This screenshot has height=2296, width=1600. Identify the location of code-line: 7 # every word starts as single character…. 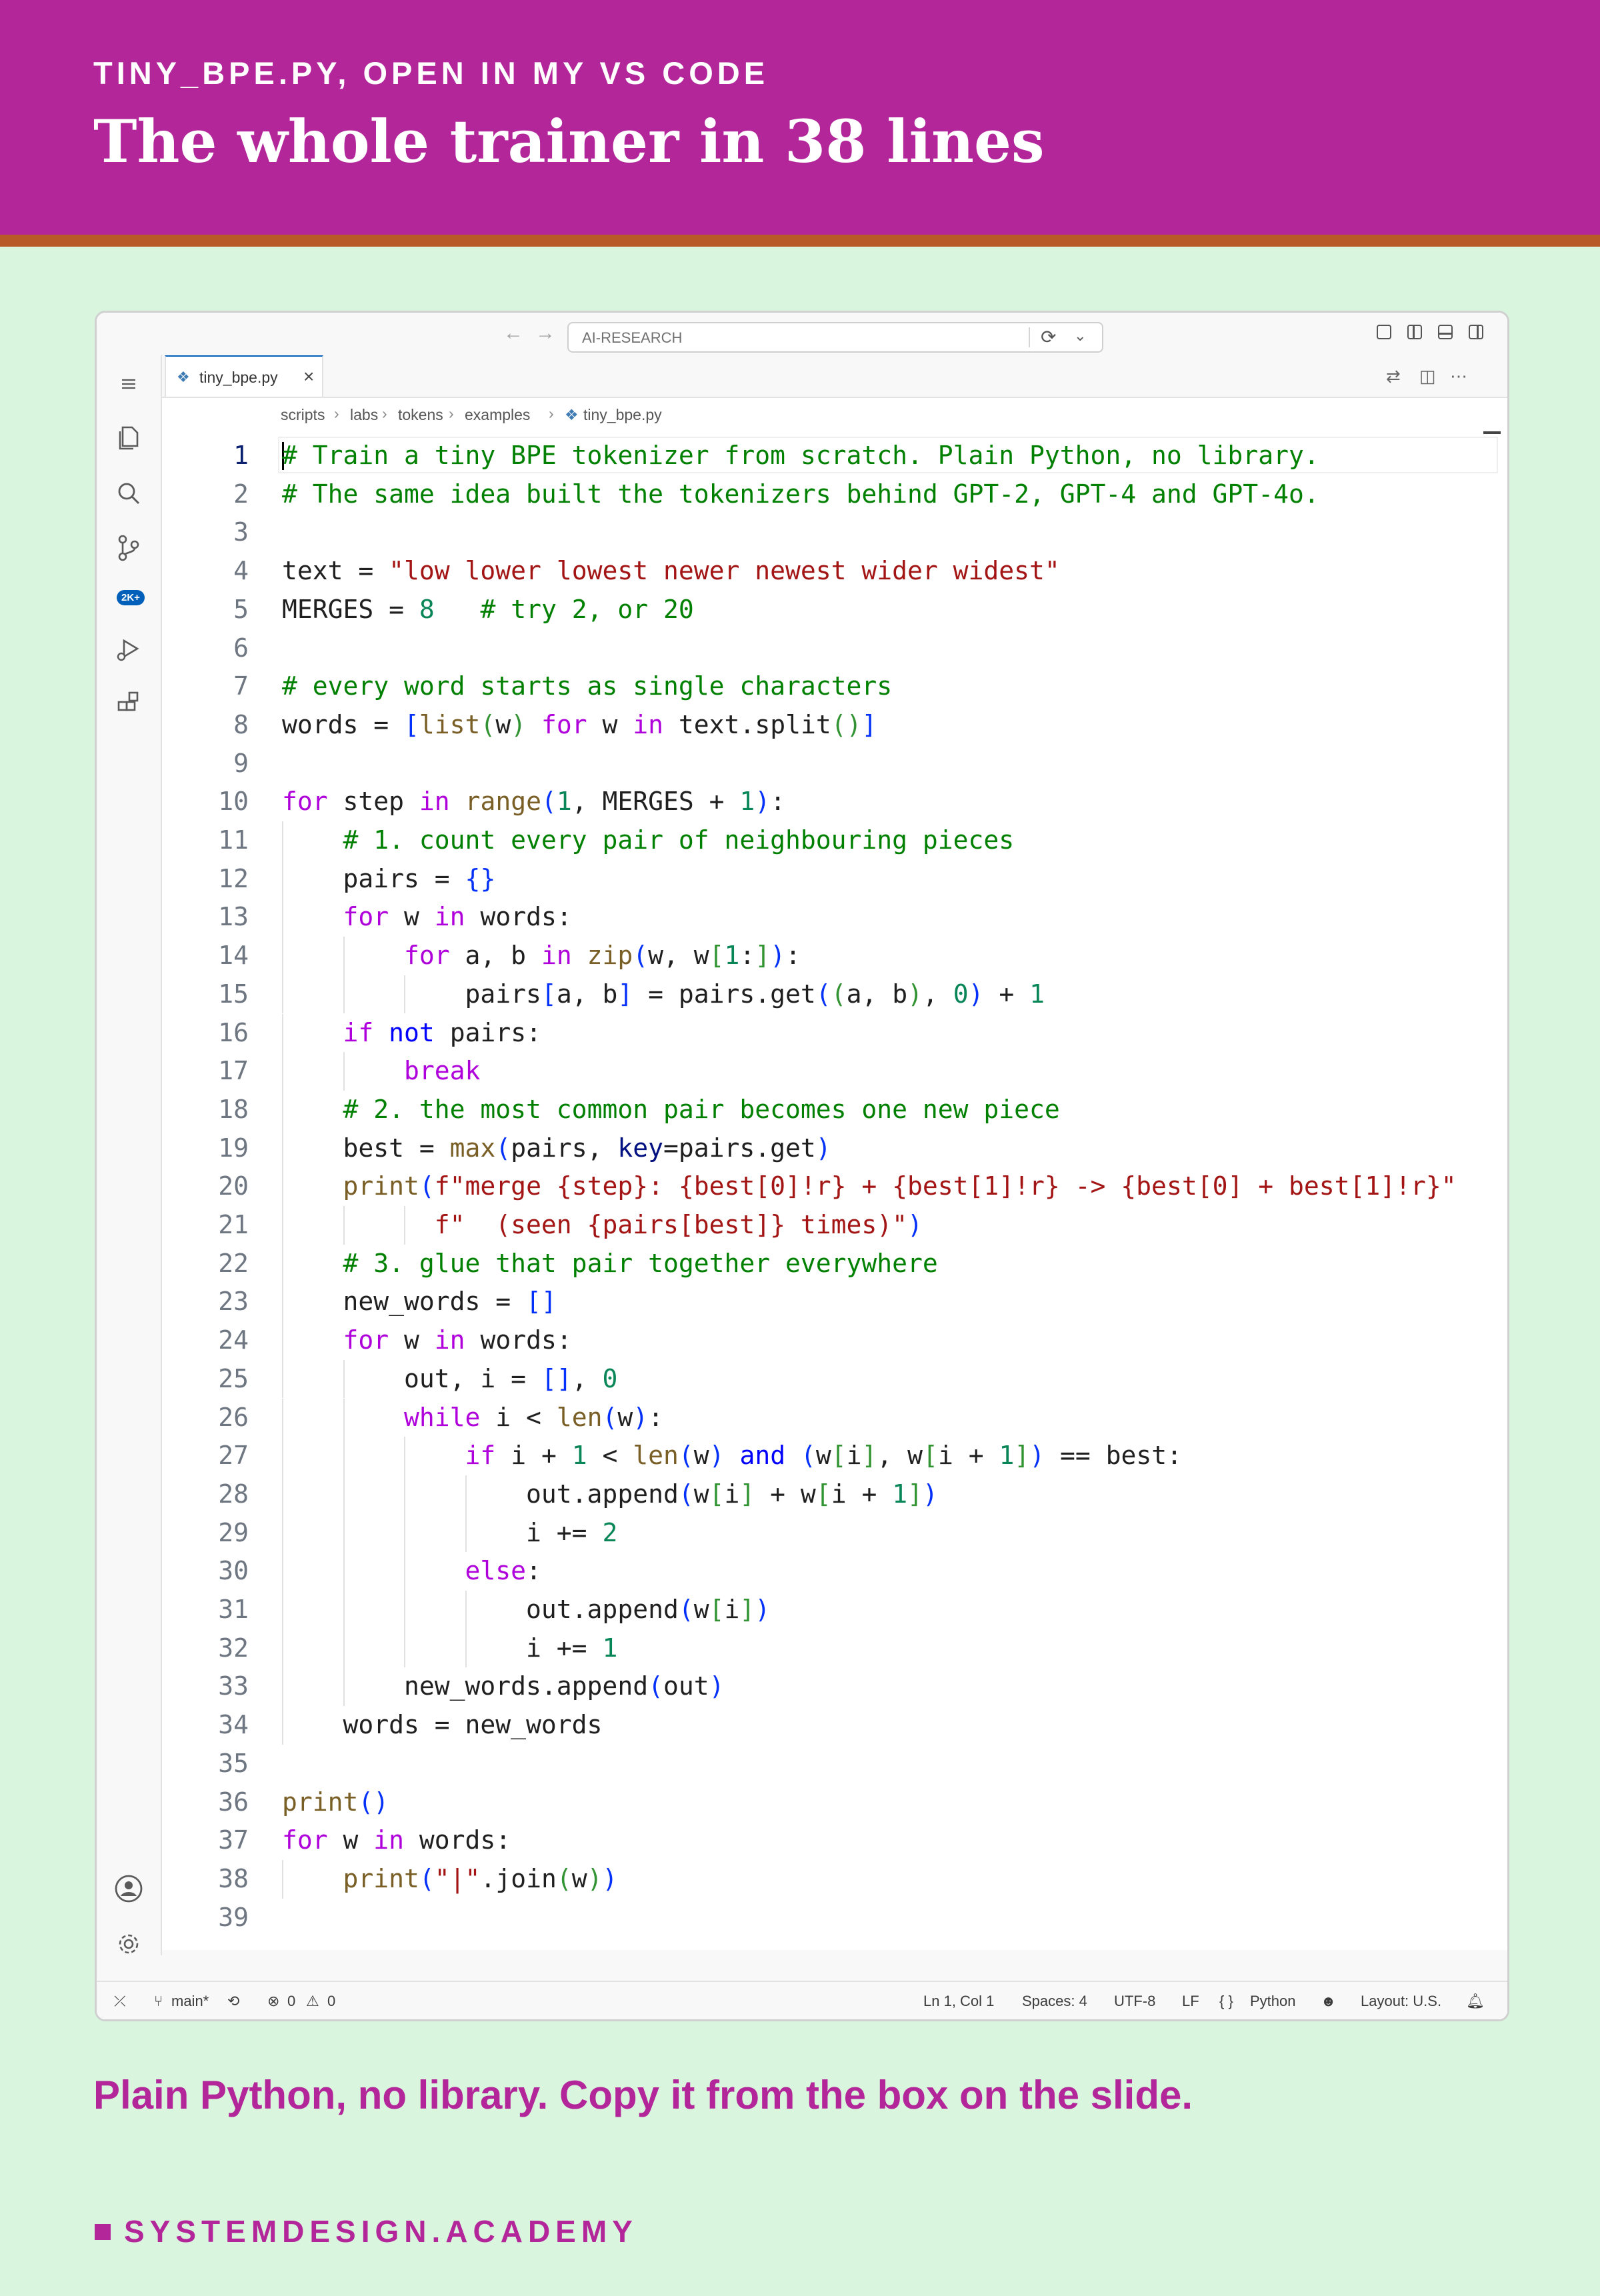
(834, 686).